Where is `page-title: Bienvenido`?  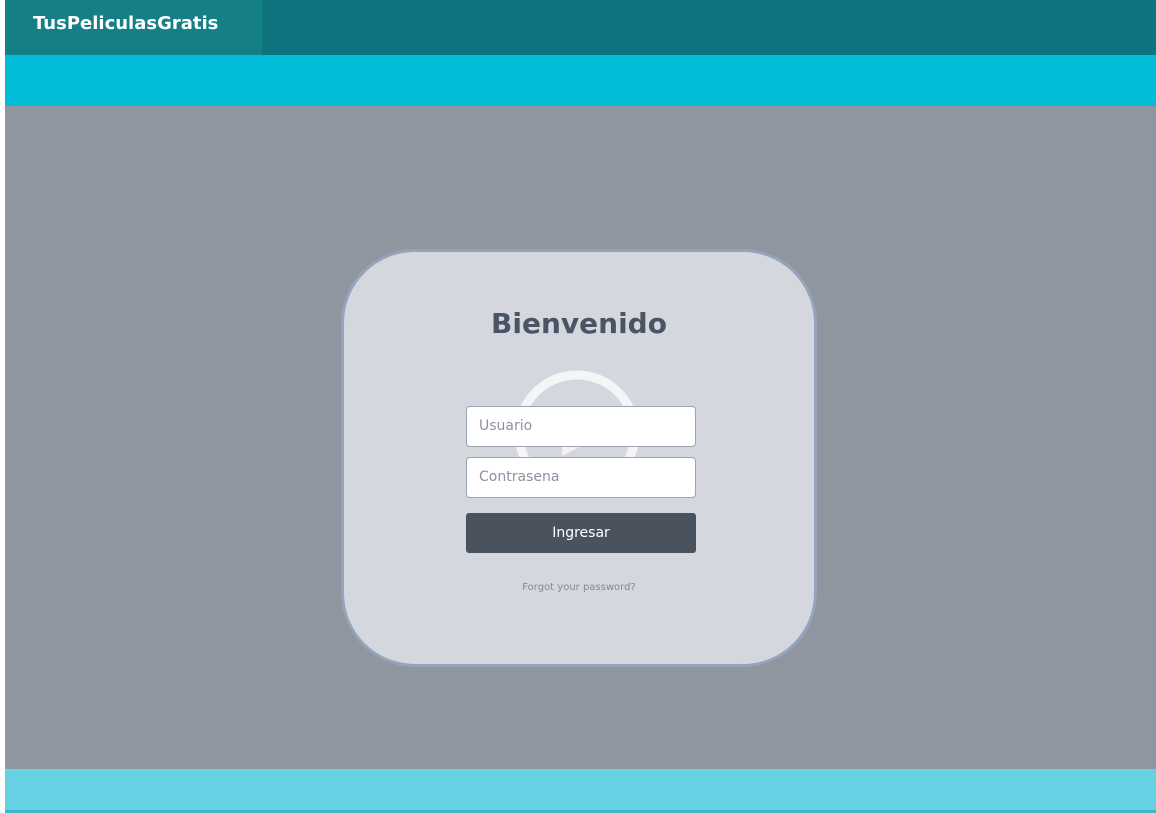
page-title: Bienvenido is located at coordinates (579, 323).